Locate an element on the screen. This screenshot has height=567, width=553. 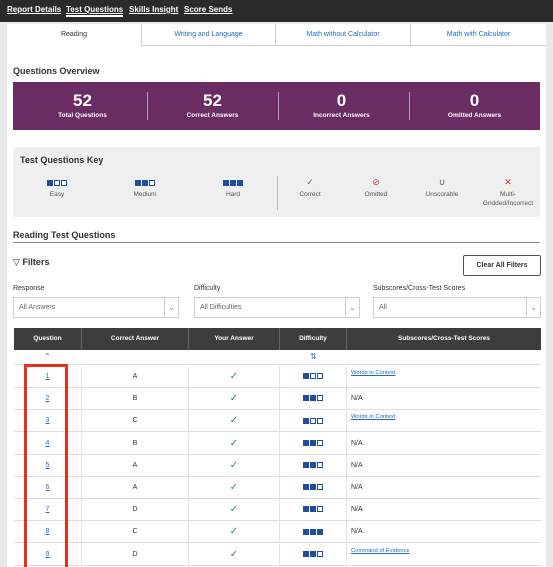
key-hard: Hard is located at coordinates (233, 188).